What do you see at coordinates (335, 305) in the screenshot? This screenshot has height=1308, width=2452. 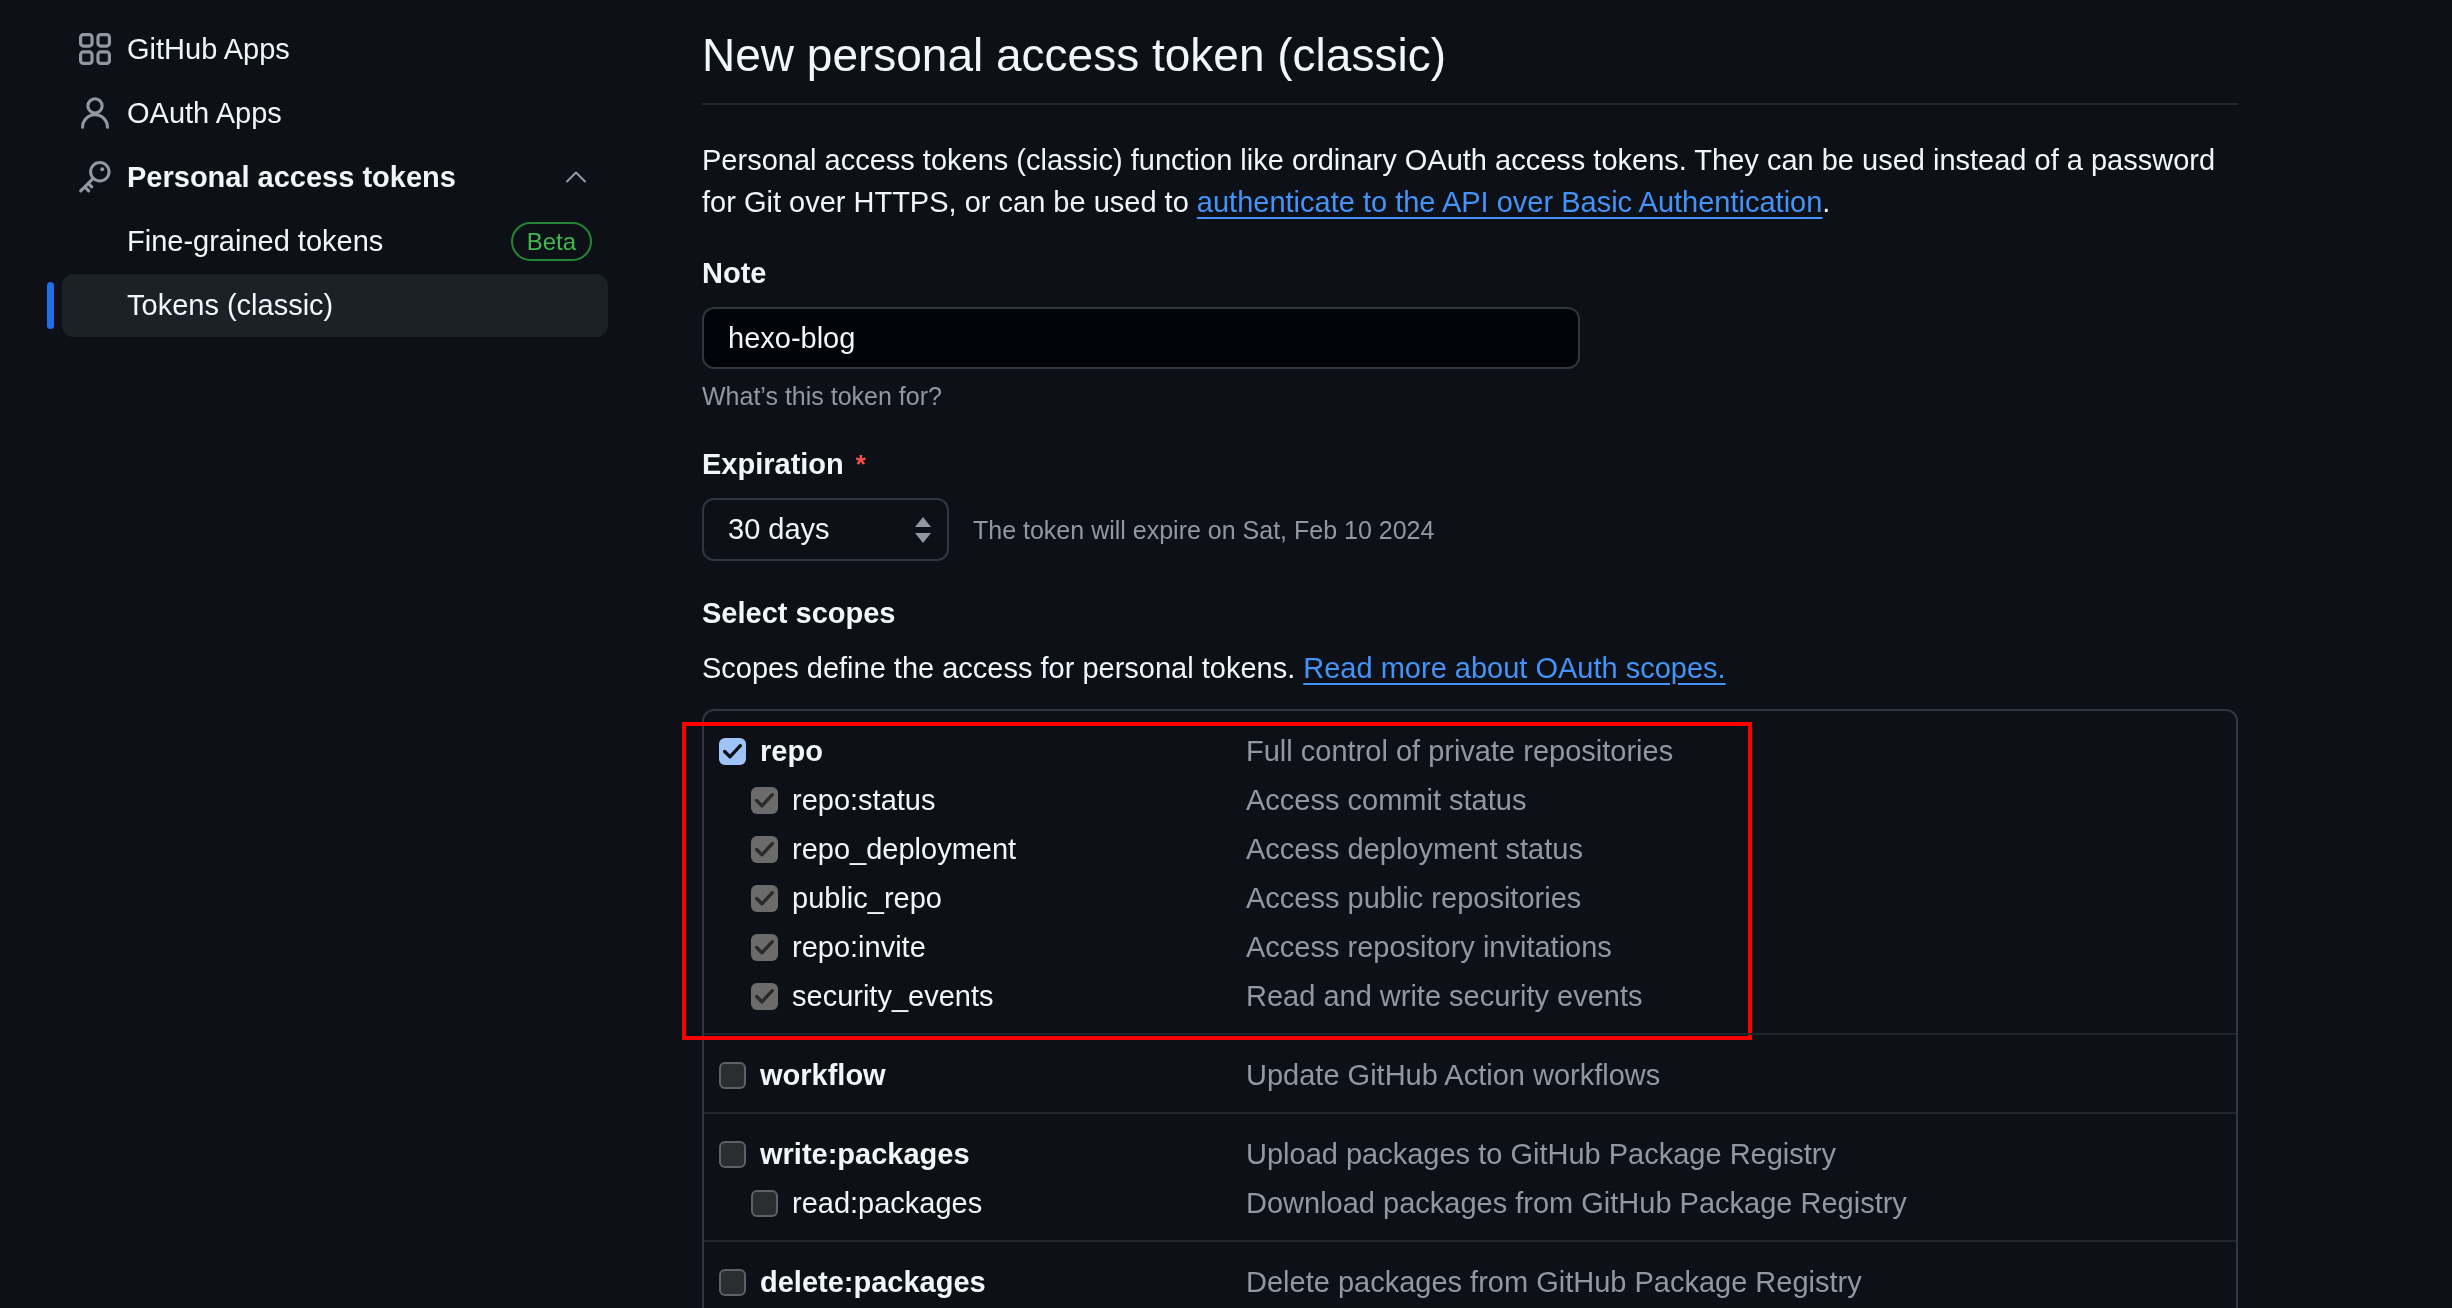 I see `sidebar-item: Tokens (classic)` at bounding box center [335, 305].